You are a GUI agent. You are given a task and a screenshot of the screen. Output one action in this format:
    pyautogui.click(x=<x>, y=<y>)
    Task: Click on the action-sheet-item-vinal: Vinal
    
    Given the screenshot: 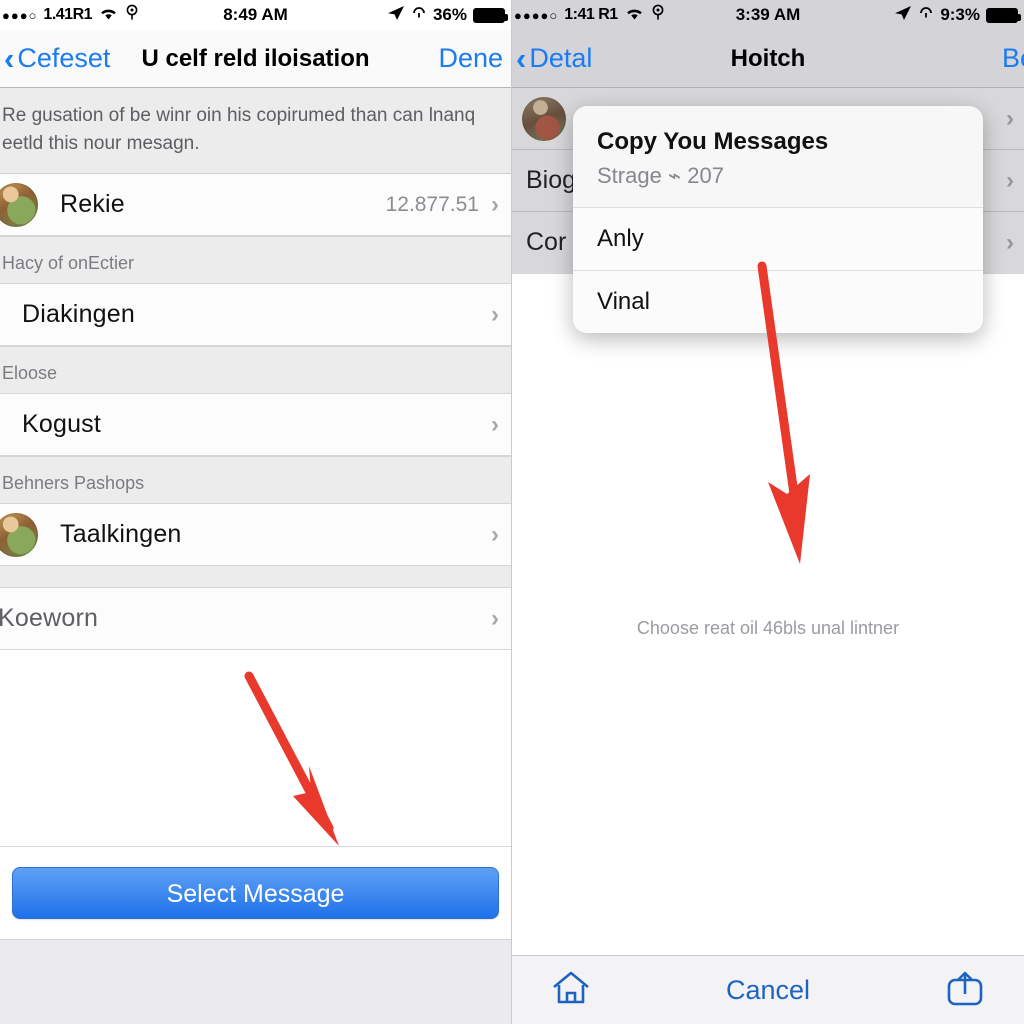 What is the action you would take?
    pyautogui.click(x=778, y=301)
    